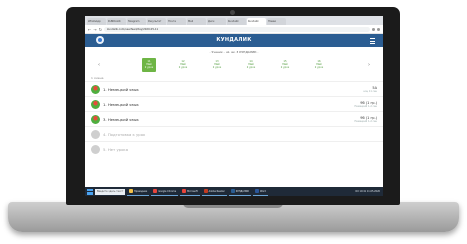  What do you see at coordinates (110, 191) in the screenshot?
I see `taskbar-search-input: Введите здесь текст` at bounding box center [110, 191].